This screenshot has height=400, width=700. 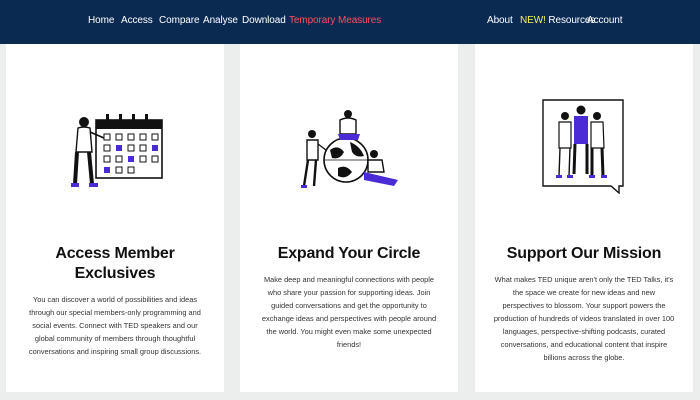 I want to click on nav-home: Home, so click(x=101, y=20).